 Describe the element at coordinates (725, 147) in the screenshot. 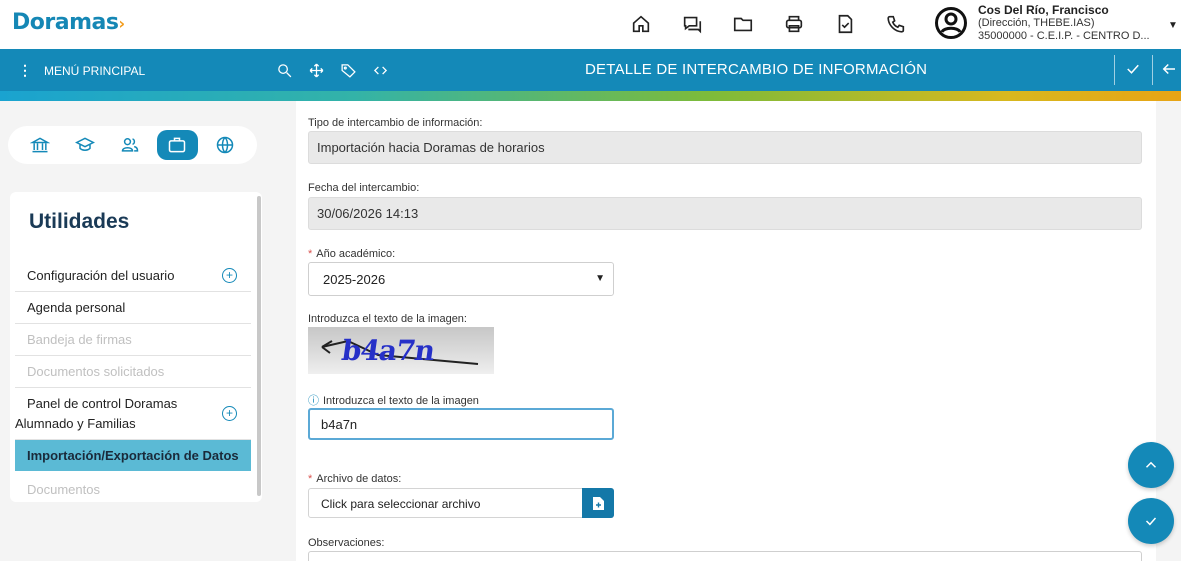

I see `tipo-field: Importación hacia Doramas de horarios` at that location.